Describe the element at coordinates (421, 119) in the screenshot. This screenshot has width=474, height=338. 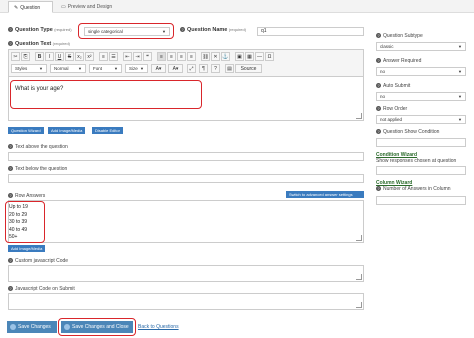
I see `row-order-select: not applied ▼` at that location.